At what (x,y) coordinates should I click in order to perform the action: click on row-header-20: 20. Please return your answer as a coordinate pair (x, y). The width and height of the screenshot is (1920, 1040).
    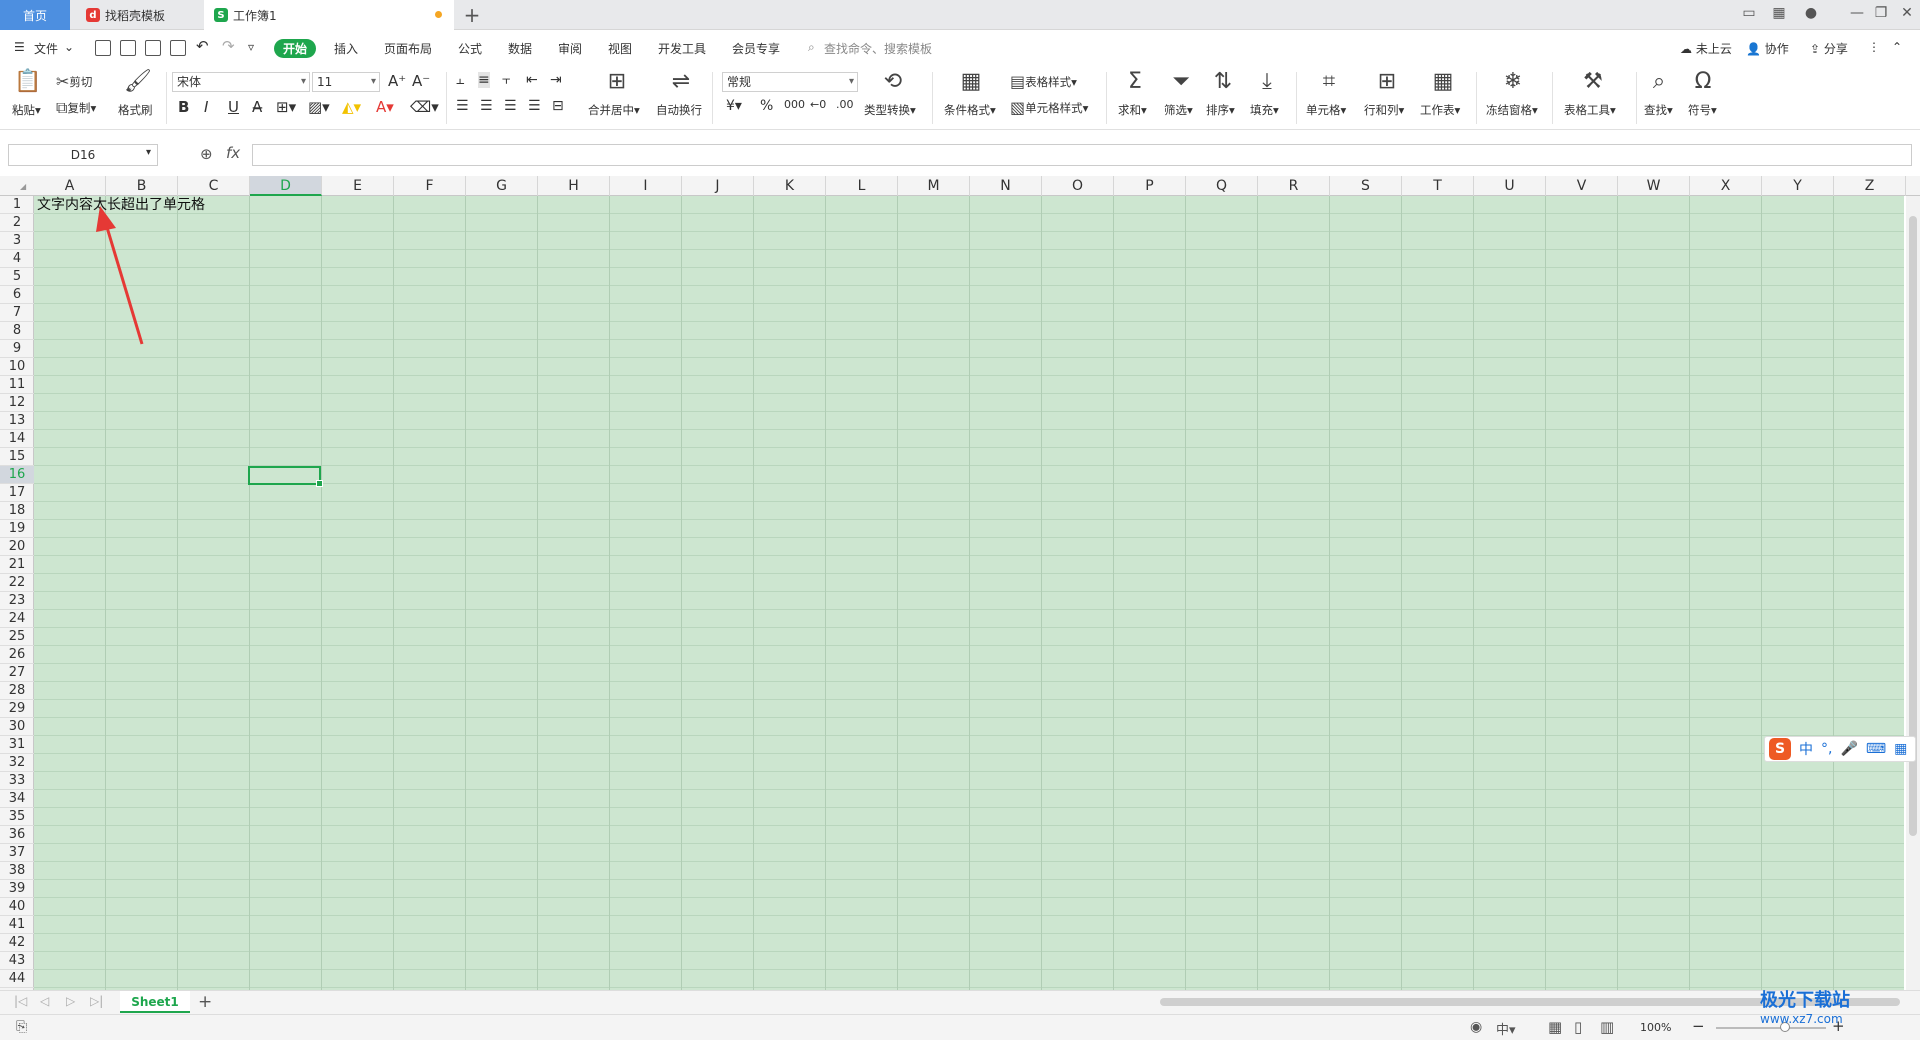
    Looking at the image, I should click on (17, 547).